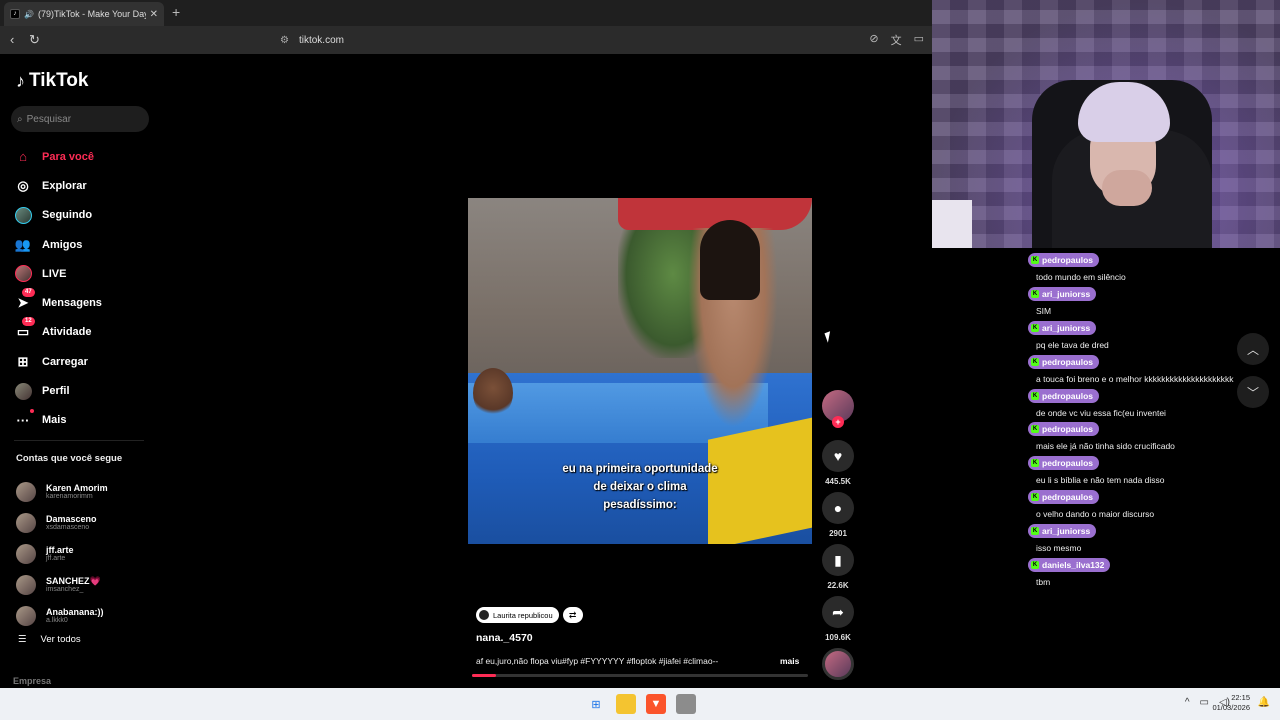 The height and width of the screenshot is (720, 1280). Describe the element at coordinates (656, 704) in the screenshot. I see `brave-browser-icon: ▼` at that location.